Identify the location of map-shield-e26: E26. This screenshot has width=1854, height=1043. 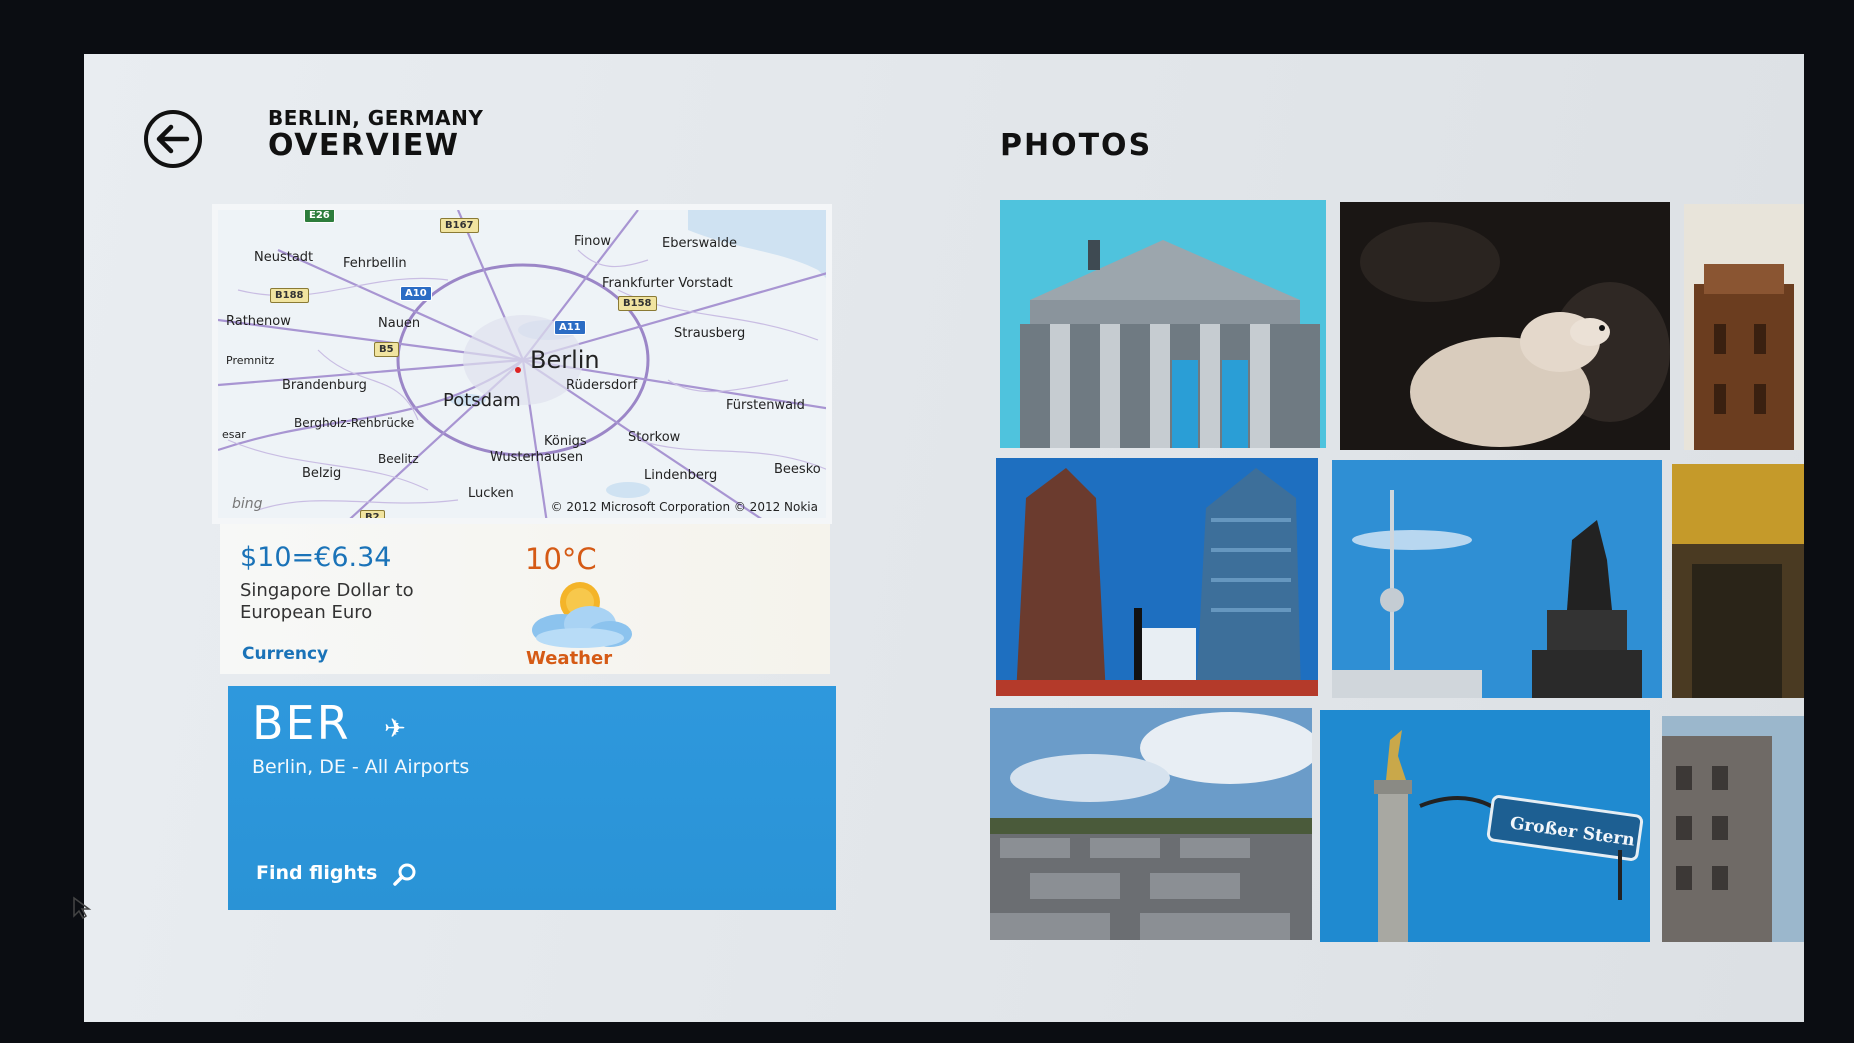
(319, 216).